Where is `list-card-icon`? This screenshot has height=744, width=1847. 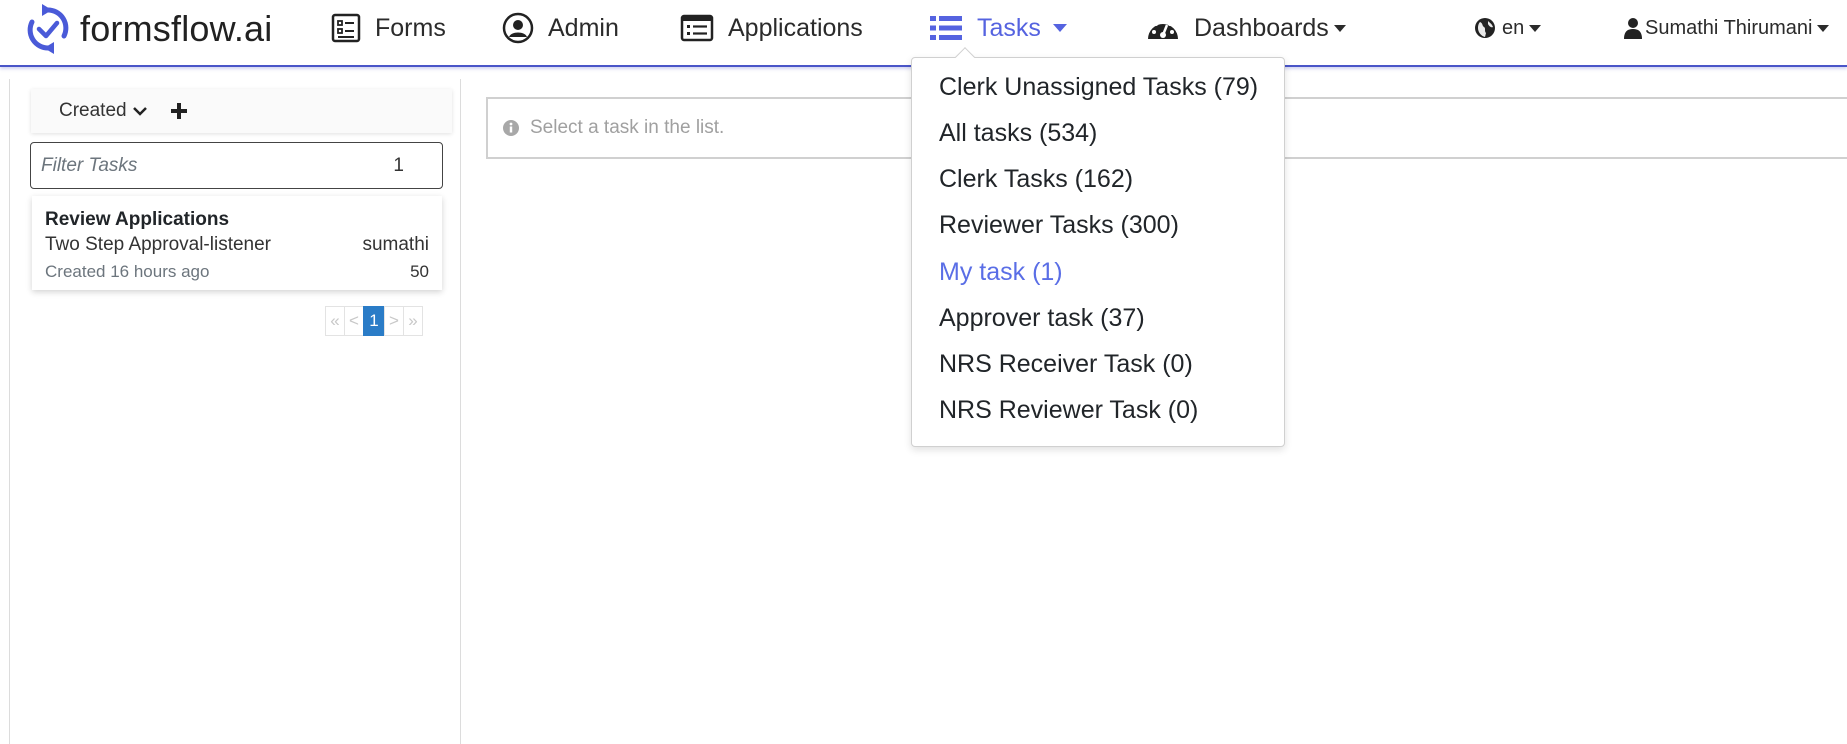 list-card-icon is located at coordinates (697, 28).